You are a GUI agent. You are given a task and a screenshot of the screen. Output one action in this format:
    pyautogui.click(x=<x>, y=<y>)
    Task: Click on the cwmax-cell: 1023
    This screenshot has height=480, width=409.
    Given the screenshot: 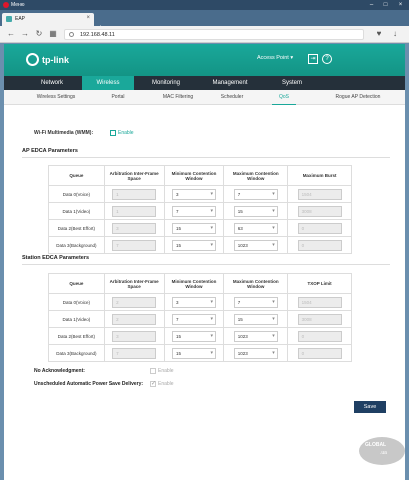 What is the action you would take?
    pyautogui.click(x=256, y=336)
    